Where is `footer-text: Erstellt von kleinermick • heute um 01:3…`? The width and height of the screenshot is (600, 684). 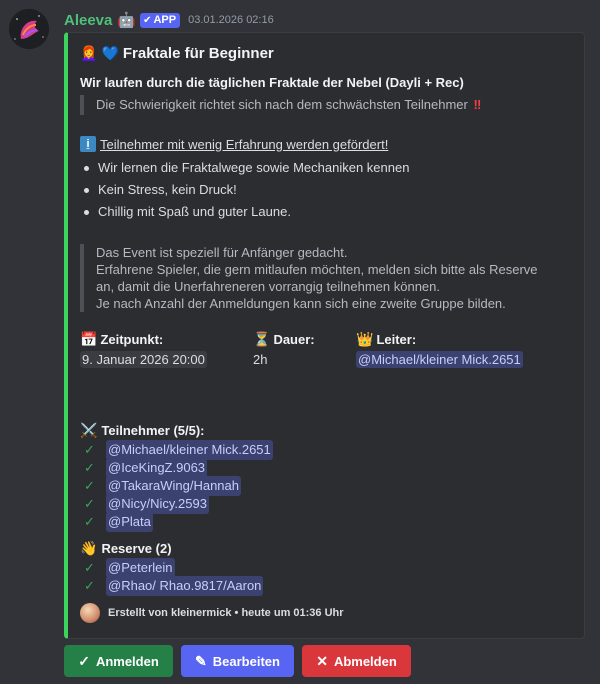 footer-text: Erstellt von kleinermick • heute um 01:3… is located at coordinates (226, 613).